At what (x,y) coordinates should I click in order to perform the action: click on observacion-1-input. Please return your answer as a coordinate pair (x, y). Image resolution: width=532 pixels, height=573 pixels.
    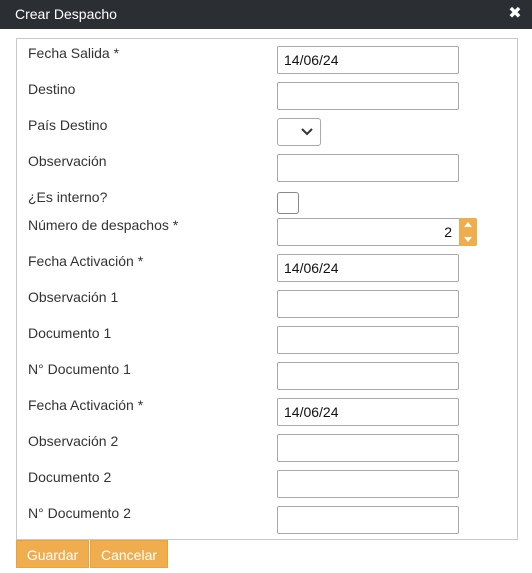
    Looking at the image, I should click on (368, 304).